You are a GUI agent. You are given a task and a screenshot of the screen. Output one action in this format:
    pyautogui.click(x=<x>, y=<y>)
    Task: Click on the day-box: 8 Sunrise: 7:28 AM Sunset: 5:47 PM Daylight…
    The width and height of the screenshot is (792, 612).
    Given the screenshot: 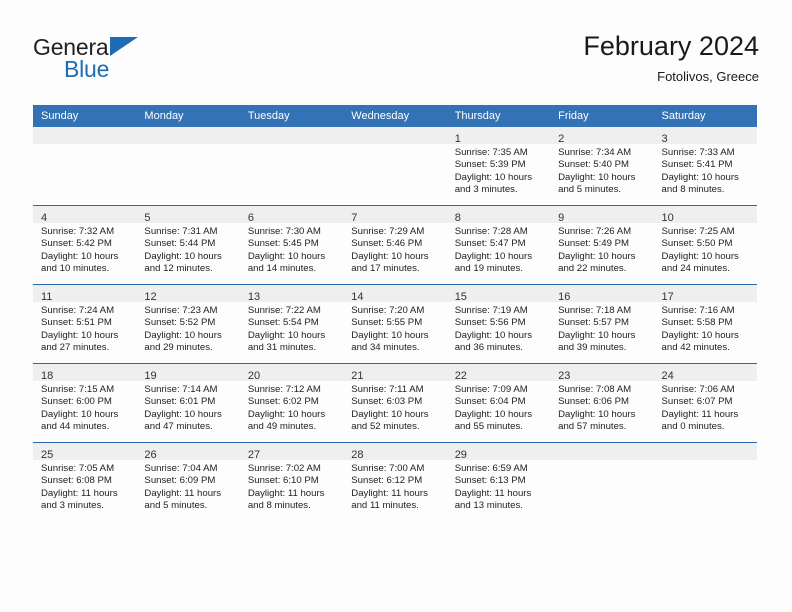 What is the action you would take?
    pyautogui.click(x=498, y=245)
    